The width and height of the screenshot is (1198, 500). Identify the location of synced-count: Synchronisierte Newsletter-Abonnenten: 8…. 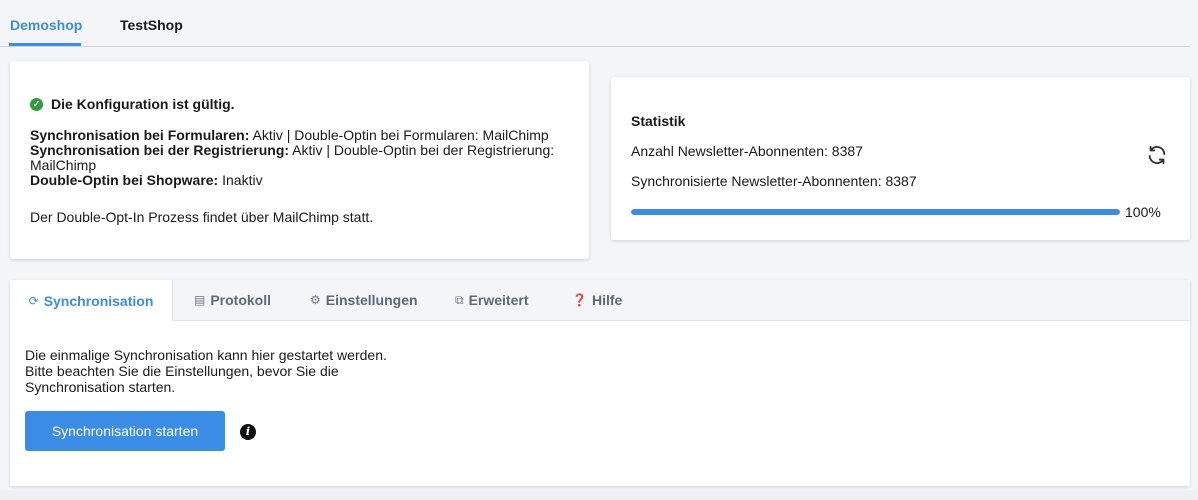
(774, 181).